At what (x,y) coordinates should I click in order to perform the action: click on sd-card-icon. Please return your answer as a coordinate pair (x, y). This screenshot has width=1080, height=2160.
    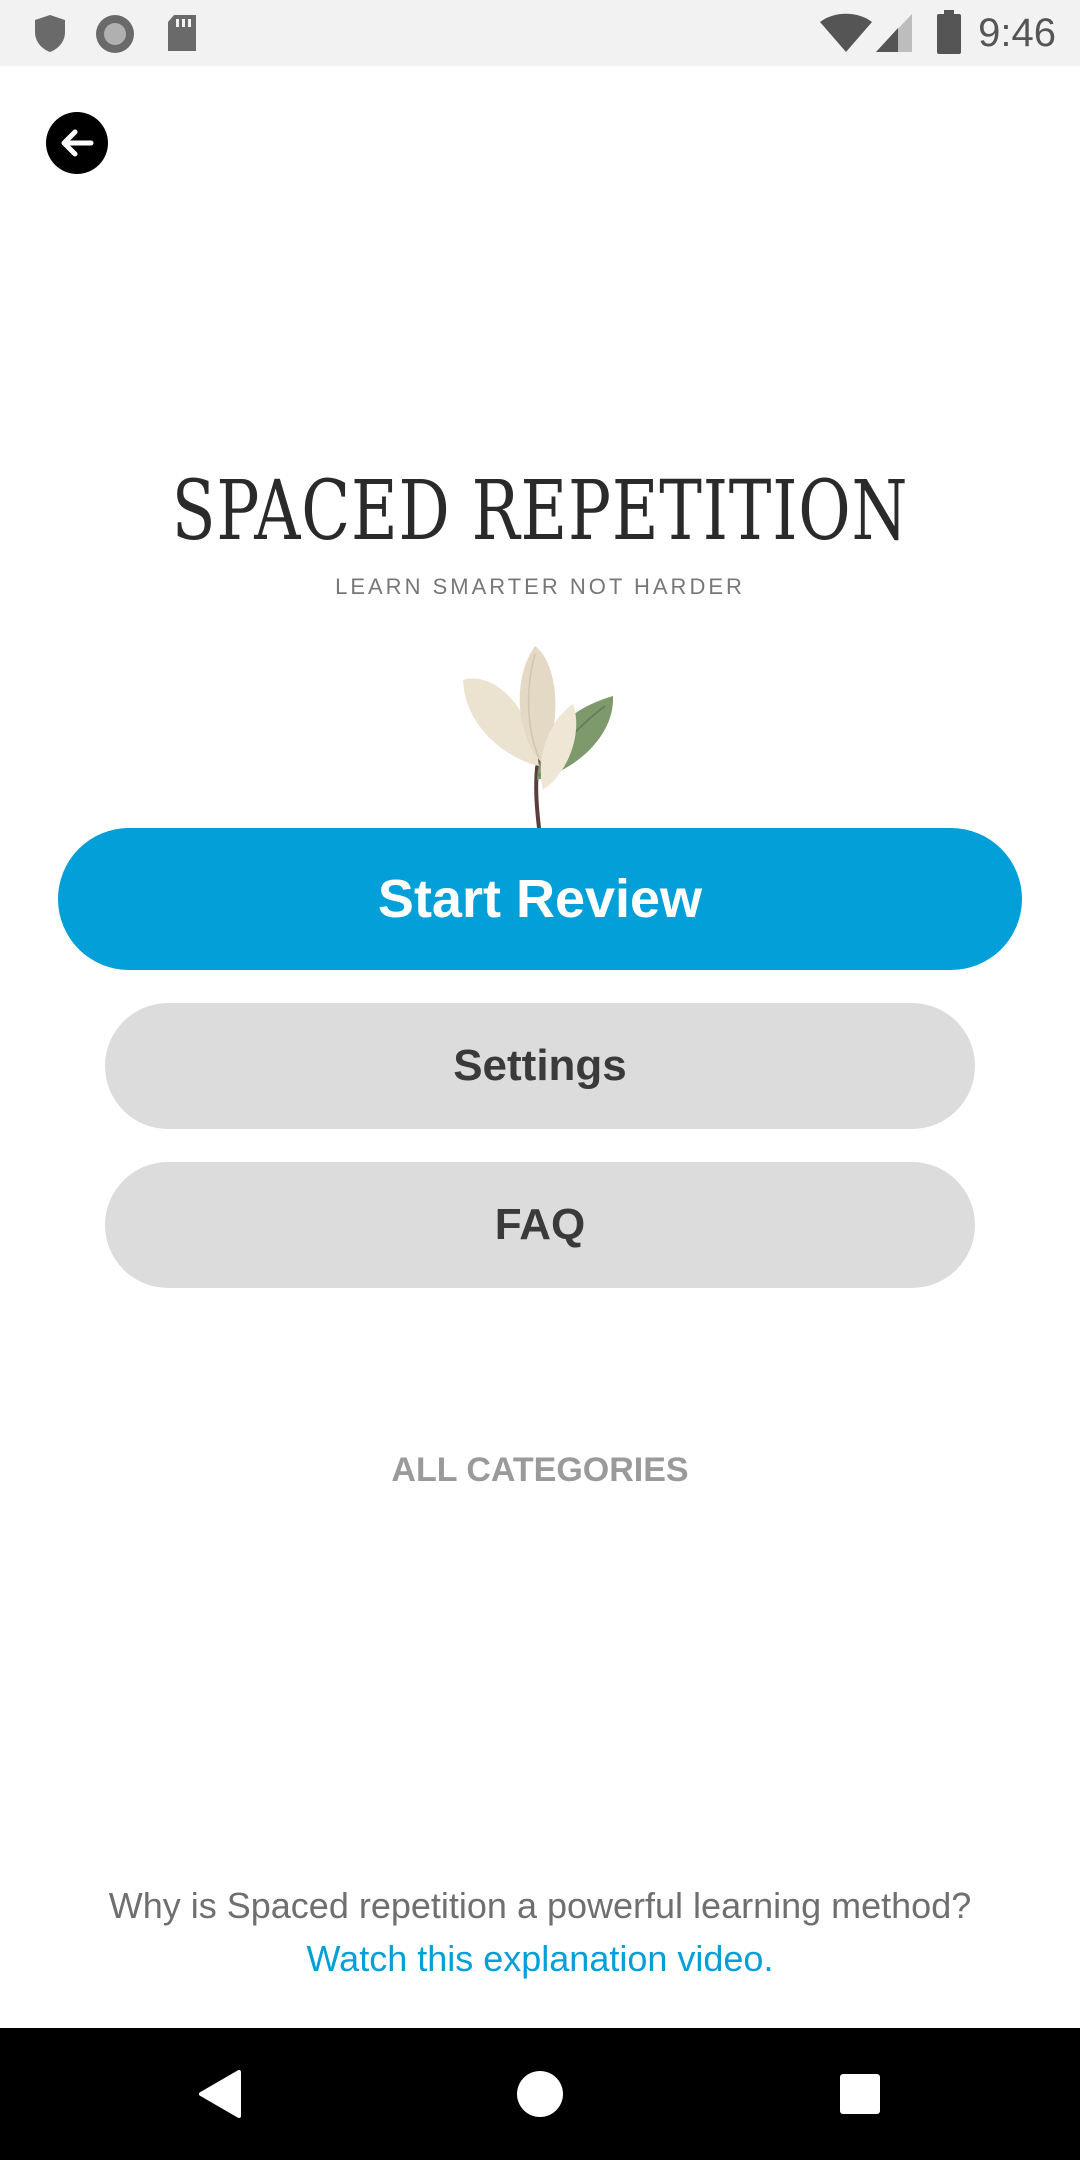
    Looking at the image, I should click on (182, 35).